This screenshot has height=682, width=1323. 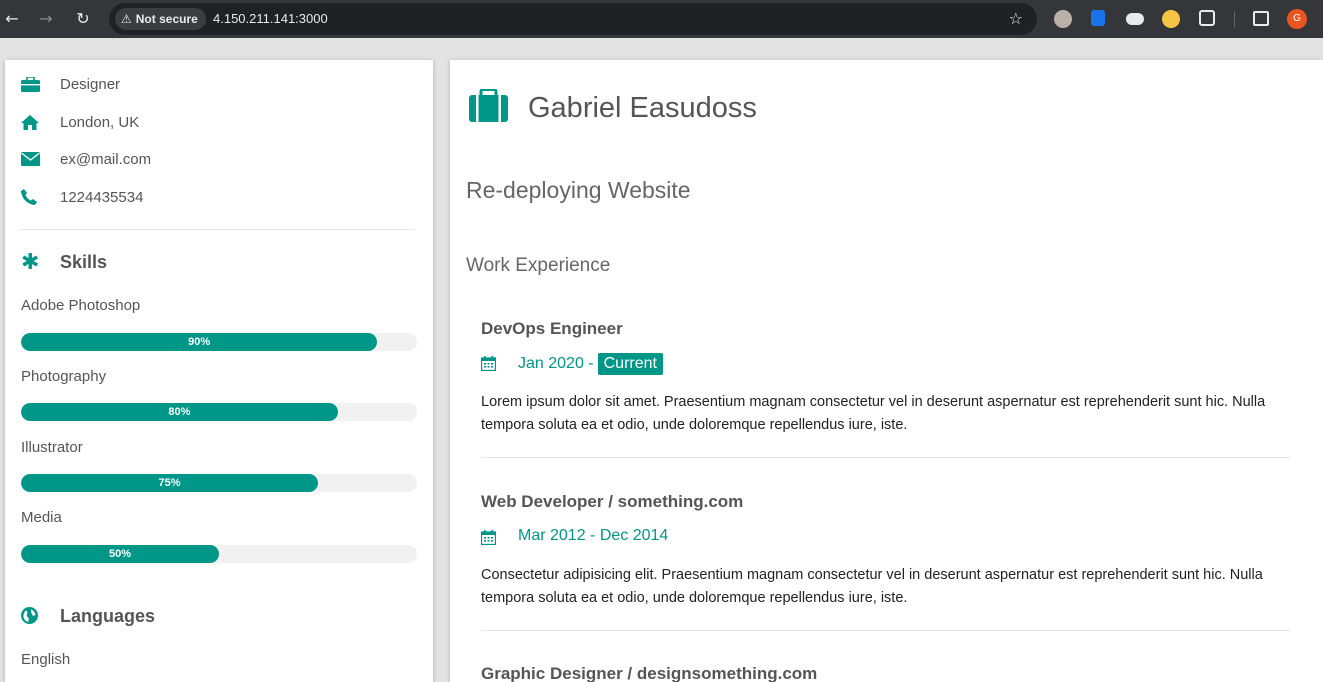 I want to click on job-title: DevOps Engineer, so click(x=552, y=328).